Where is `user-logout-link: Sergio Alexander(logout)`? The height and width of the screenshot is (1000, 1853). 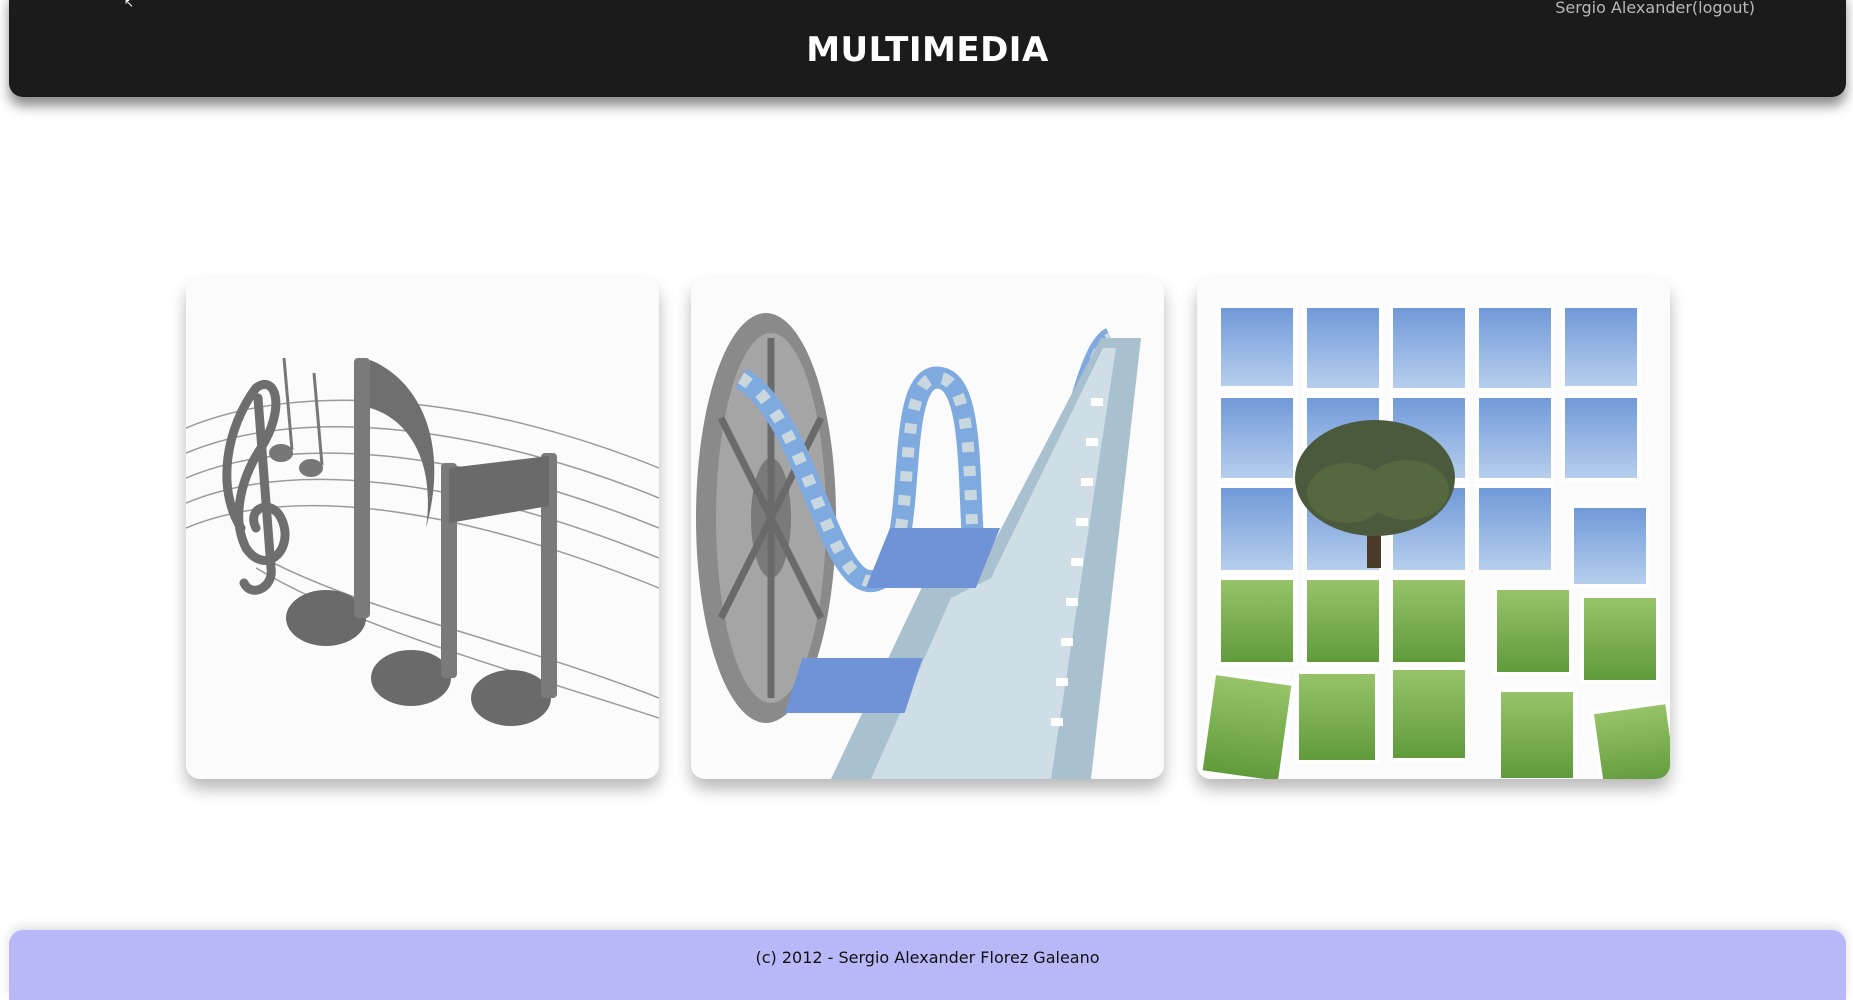 user-logout-link: Sergio Alexander(logout) is located at coordinates (1655, 8).